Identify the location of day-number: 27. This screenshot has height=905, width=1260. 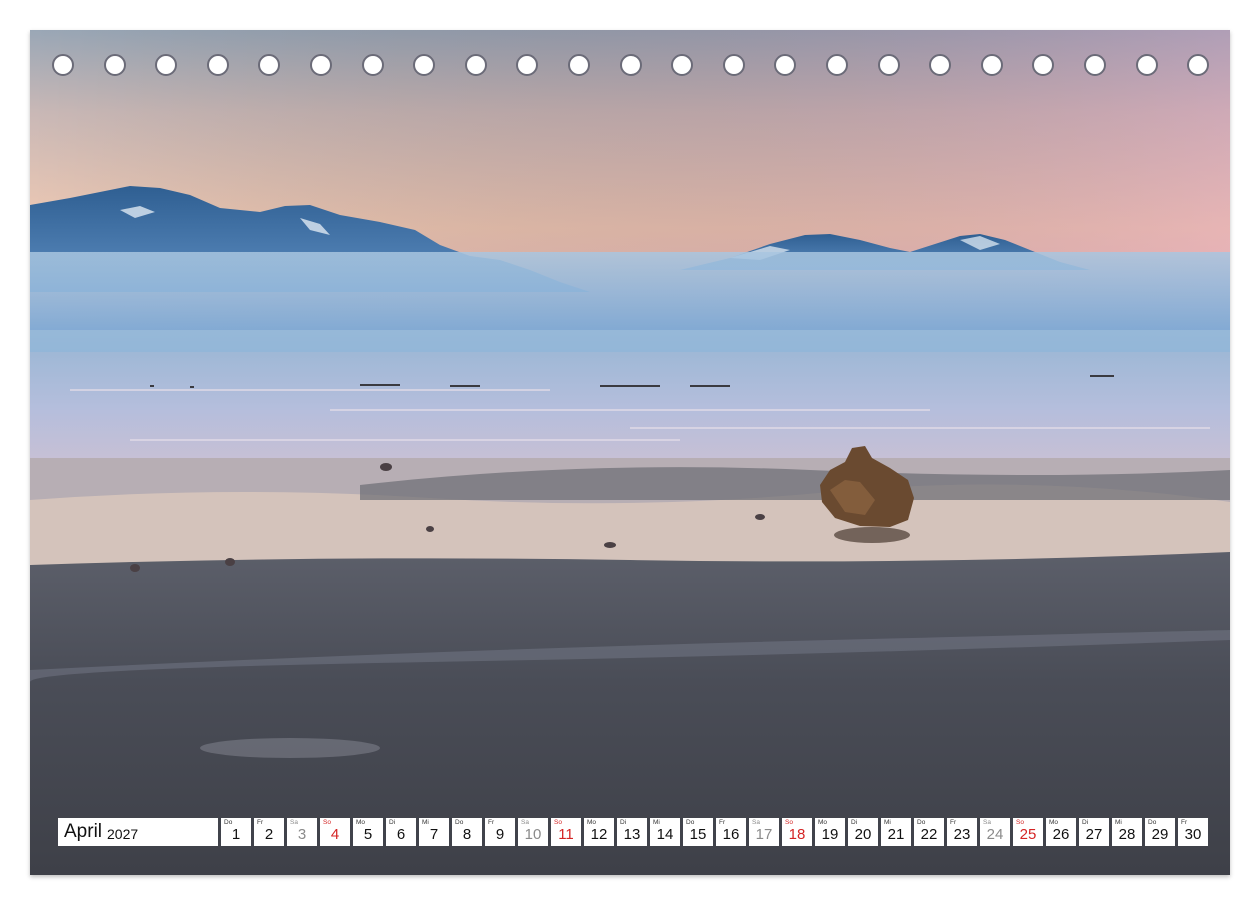
(1094, 834).